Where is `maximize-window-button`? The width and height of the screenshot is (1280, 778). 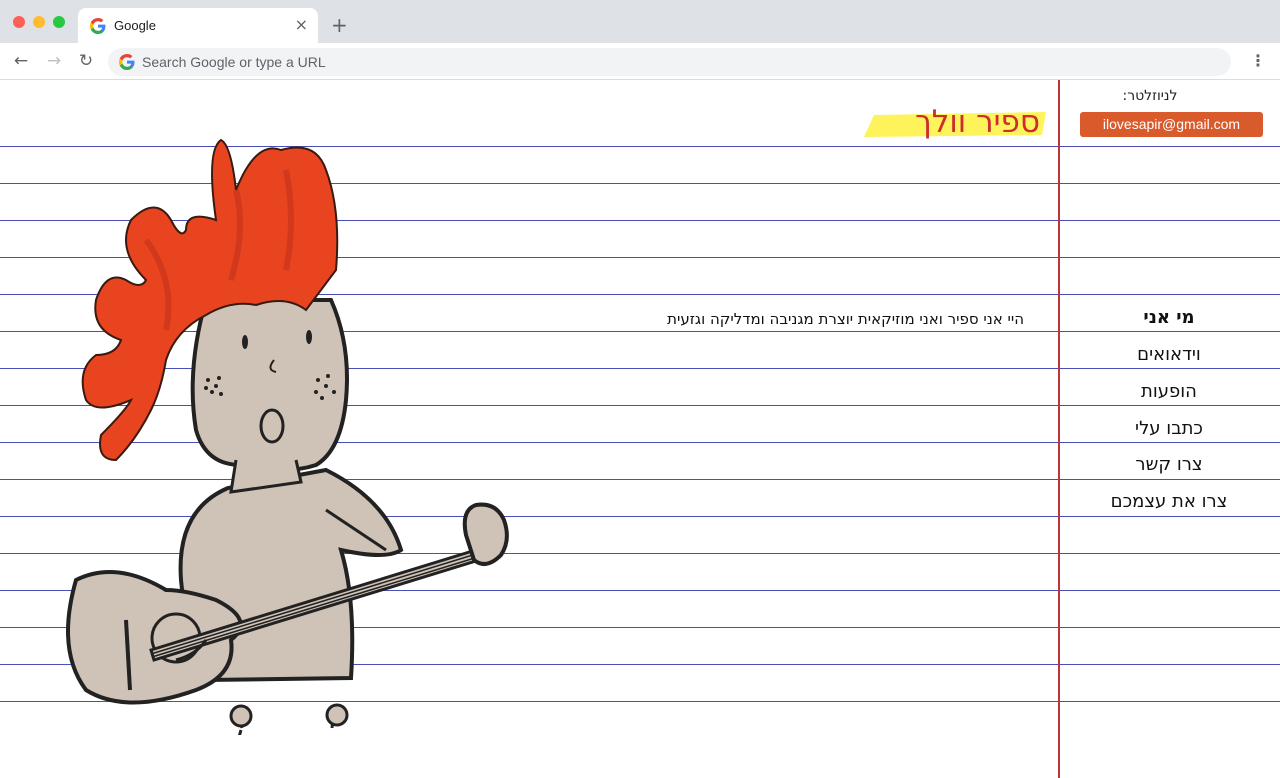
maximize-window-button is located at coordinates (59, 22).